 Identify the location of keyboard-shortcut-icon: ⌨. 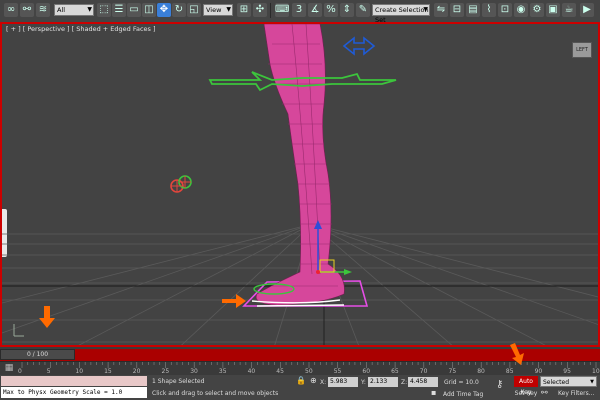
(282, 10).